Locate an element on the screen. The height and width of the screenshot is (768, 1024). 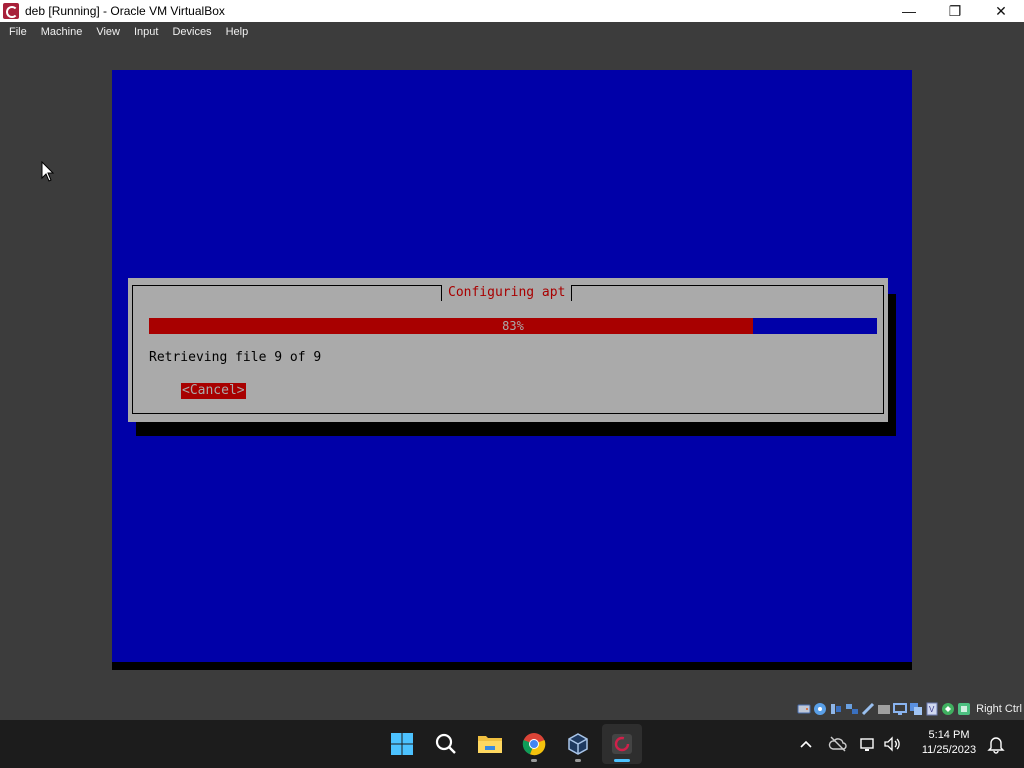
dialog-title: Configuring apt is located at coordinates (507, 293).